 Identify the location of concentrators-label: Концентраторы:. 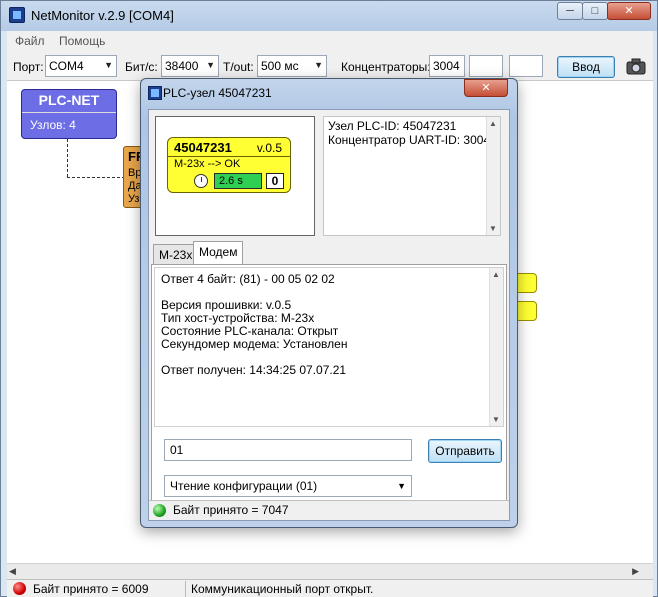
(386, 67).